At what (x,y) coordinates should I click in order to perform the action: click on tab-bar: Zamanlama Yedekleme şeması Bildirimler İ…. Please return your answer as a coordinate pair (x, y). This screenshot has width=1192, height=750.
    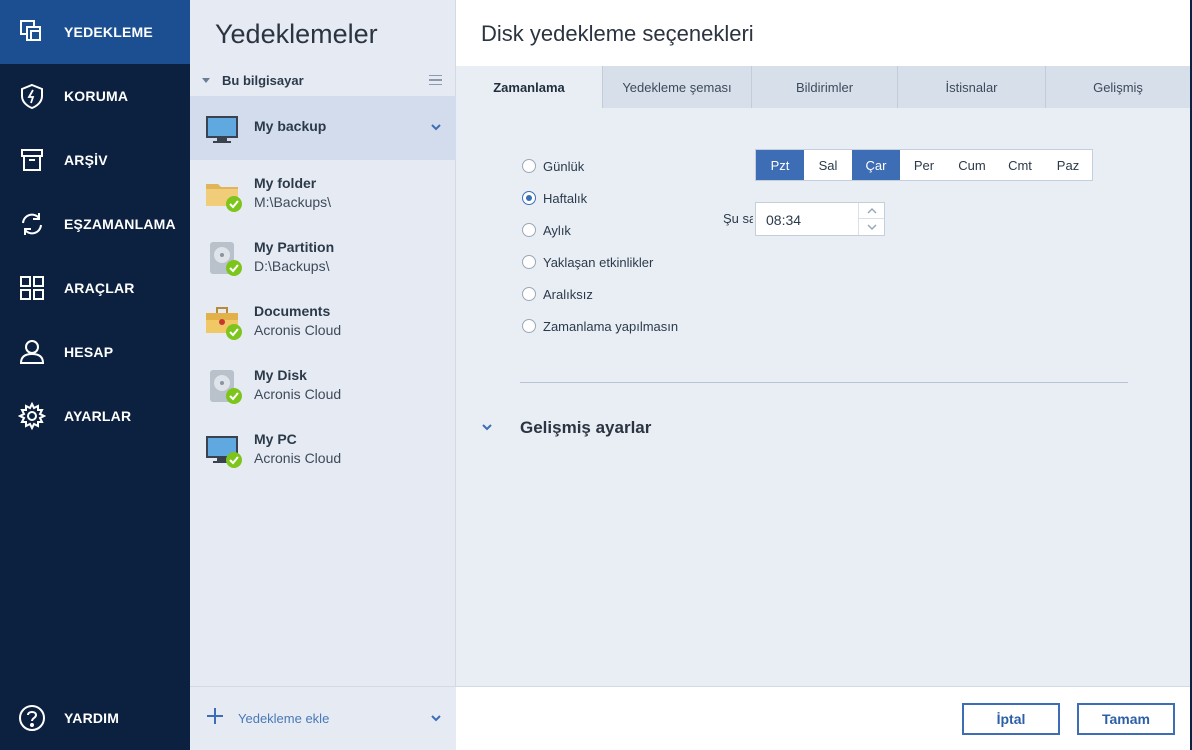
    Looking at the image, I should click on (823, 87).